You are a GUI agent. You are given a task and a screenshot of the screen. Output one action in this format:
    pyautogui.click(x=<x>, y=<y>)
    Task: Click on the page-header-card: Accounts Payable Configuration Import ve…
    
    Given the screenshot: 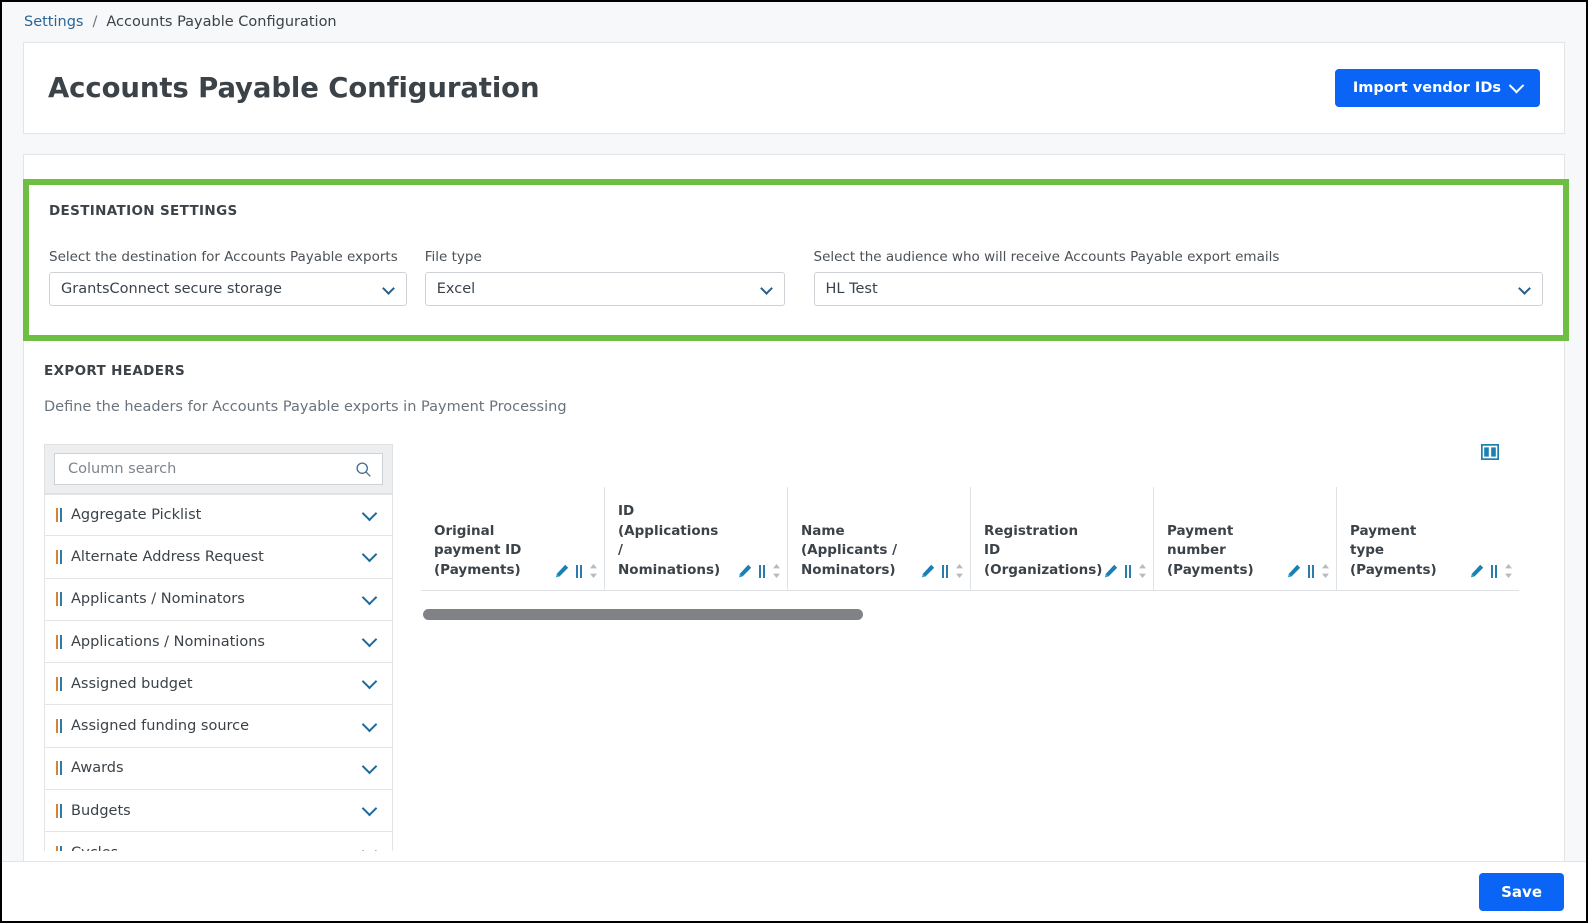 What is the action you would take?
    pyautogui.click(x=794, y=88)
    